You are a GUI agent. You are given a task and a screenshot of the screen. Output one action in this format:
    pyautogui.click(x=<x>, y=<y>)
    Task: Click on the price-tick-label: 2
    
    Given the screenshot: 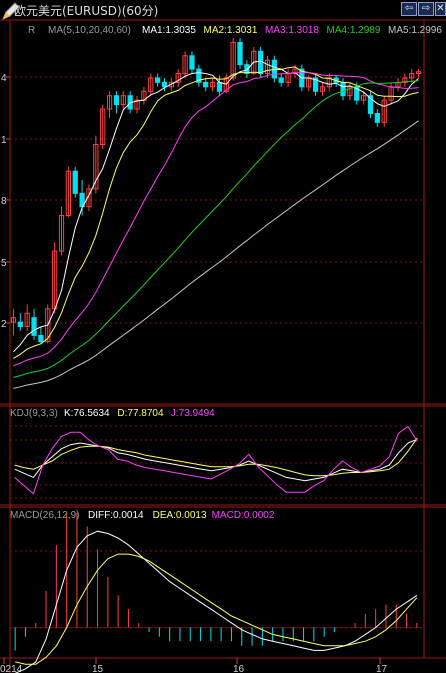 What is the action you would take?
    pyautogui.click(x=4, y=324)
    